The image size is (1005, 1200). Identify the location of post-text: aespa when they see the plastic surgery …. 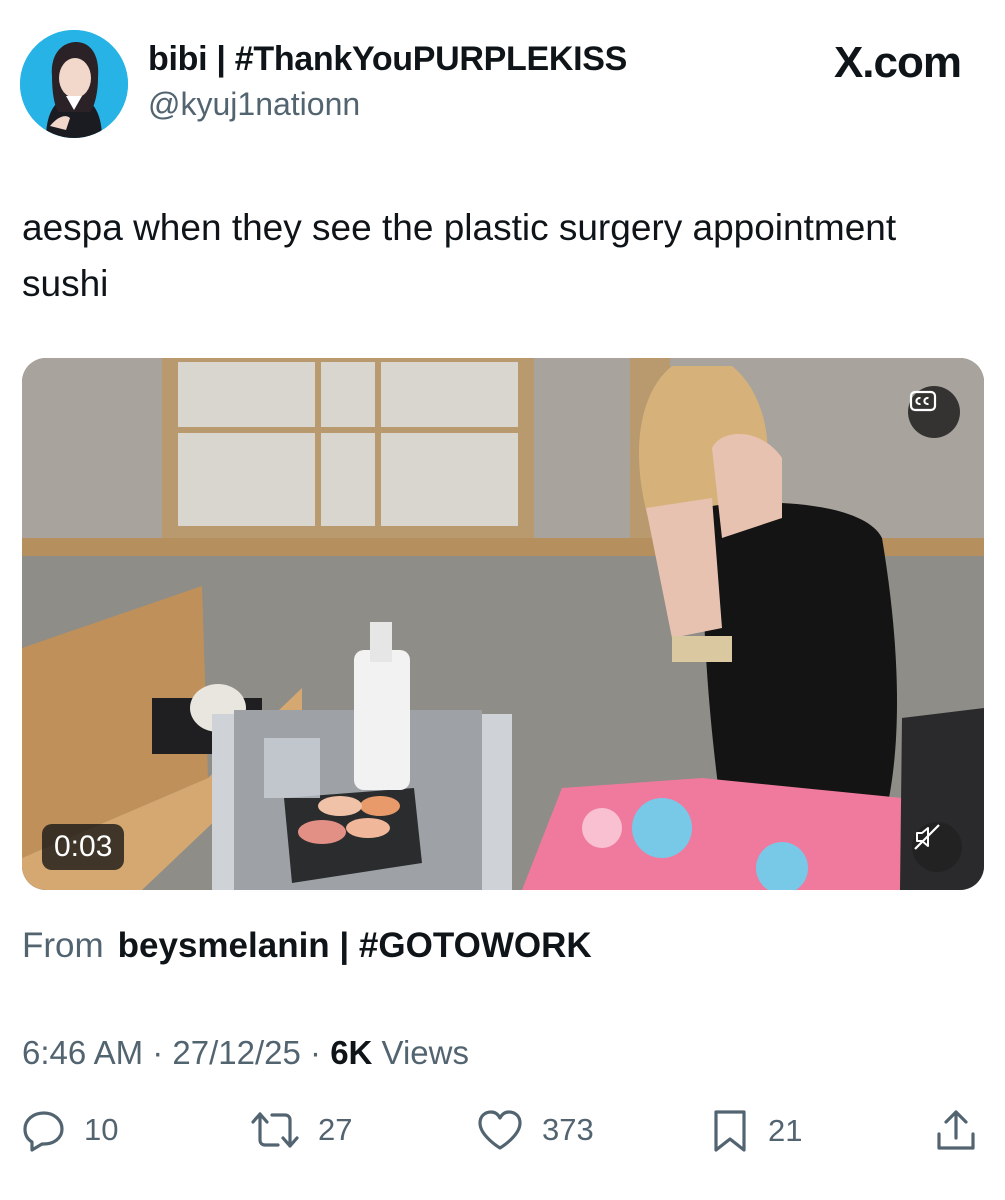
(459, 255).